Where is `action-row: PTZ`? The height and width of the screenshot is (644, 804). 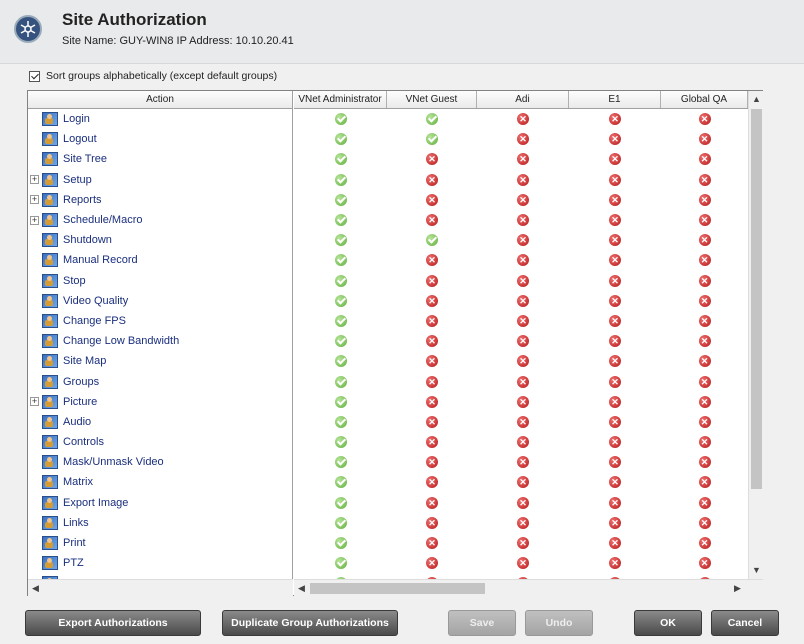
action-row: PTZ is located at coordinates (160, 563).